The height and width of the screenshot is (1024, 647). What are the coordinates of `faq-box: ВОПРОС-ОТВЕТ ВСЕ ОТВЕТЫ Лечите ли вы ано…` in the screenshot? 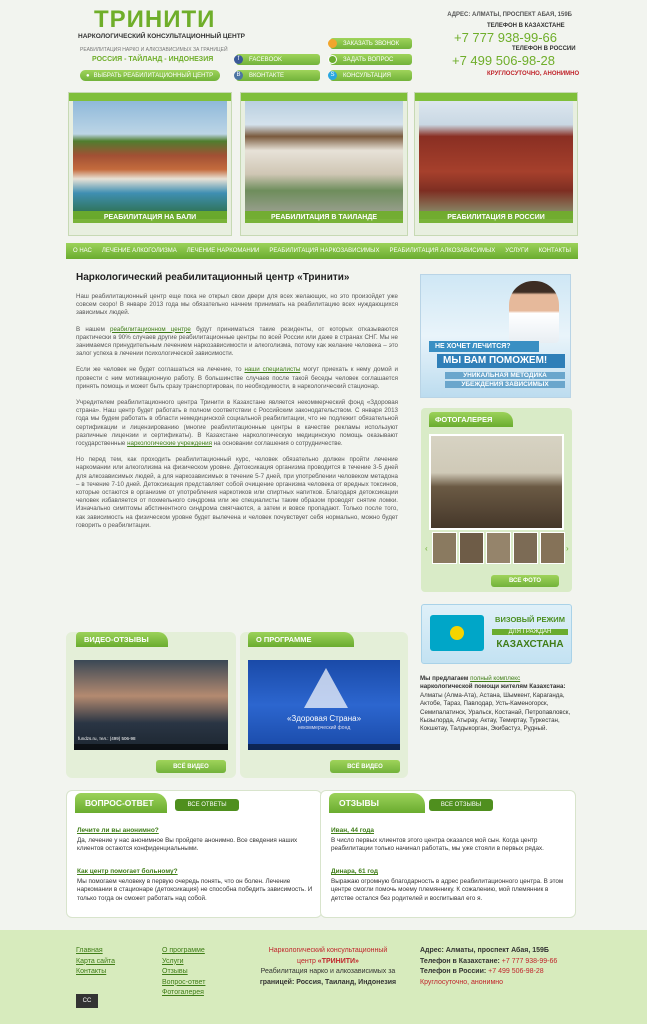 It's located at (194, 854).